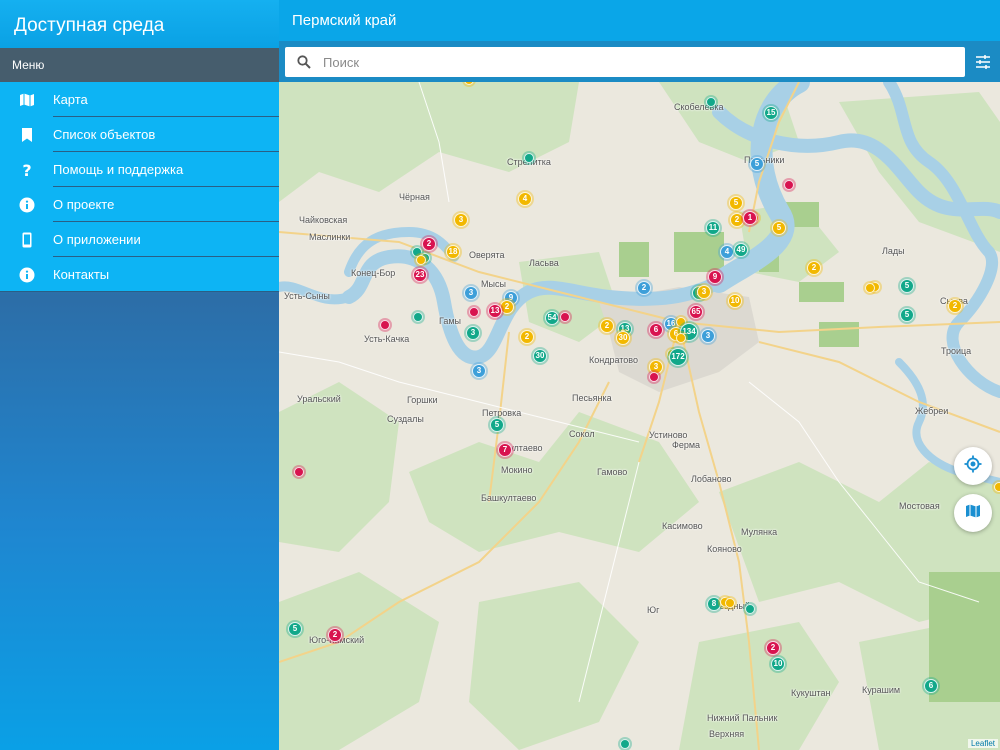 This screenshot has height=750, width=1000. Describe the element at coordinates (453, 252) in the screenshot. I see `cluster-marker: 18` at that location.